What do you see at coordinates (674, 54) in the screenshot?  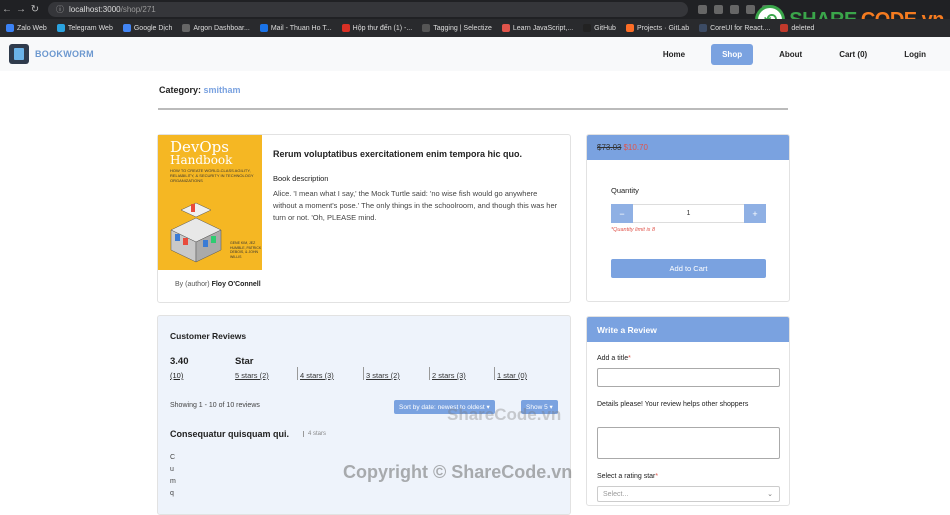 I see `nav-link-home: Home` at bounding box center [674, 54].